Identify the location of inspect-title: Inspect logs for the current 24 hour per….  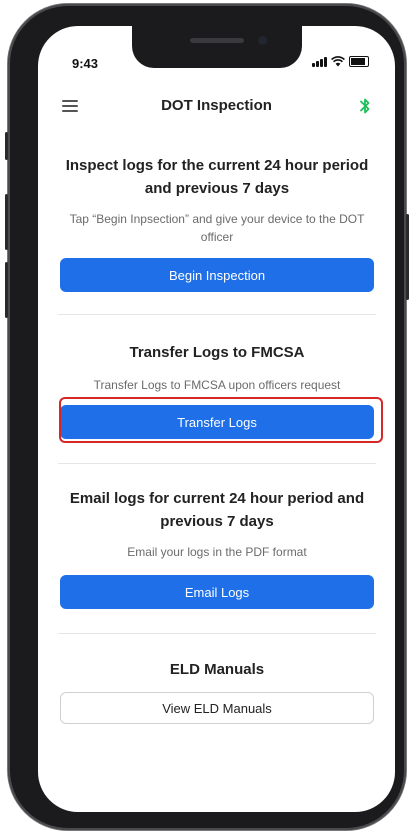
(217, 177).